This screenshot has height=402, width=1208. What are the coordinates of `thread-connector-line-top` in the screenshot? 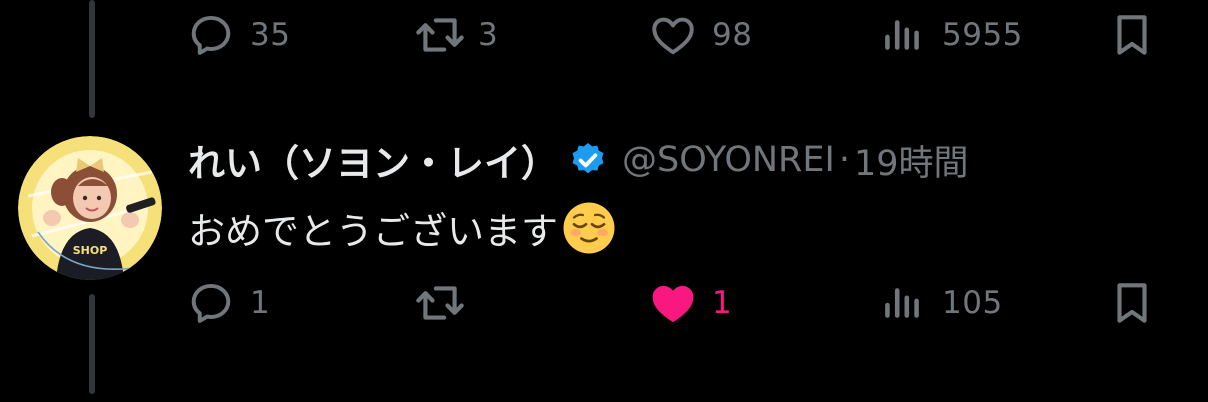 It's located at (92, 59).